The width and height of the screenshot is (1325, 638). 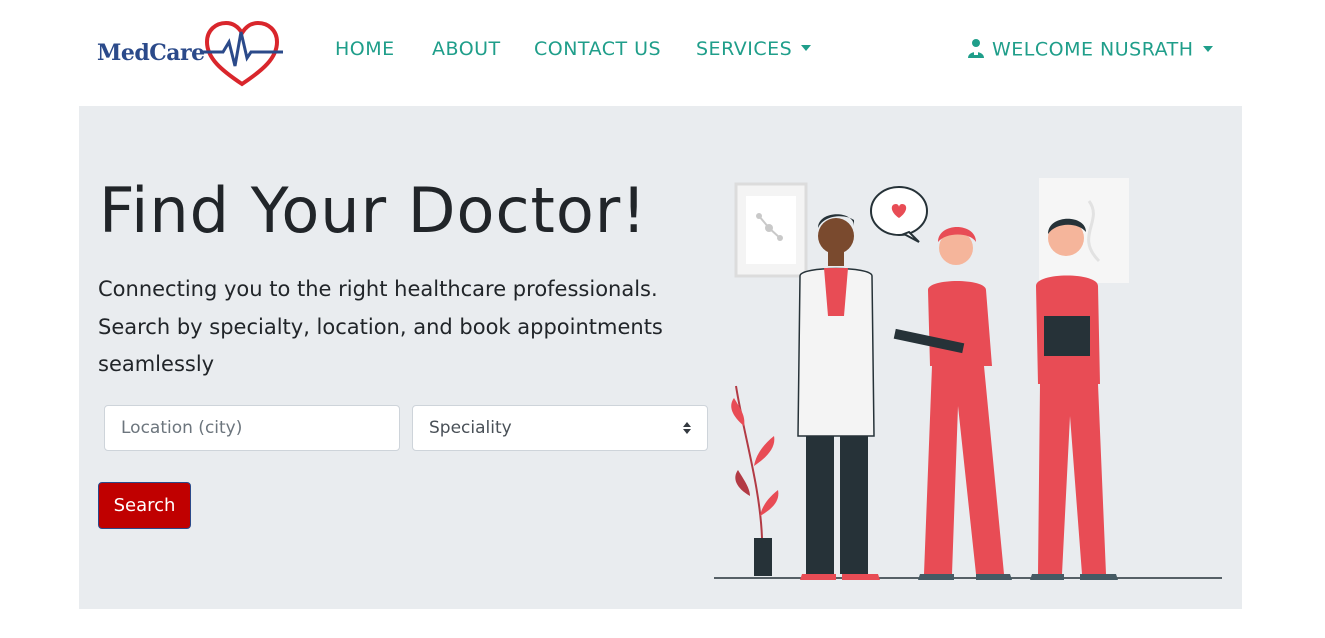 I want to click on heart-pulse-icon, so click(x=242, y=53).